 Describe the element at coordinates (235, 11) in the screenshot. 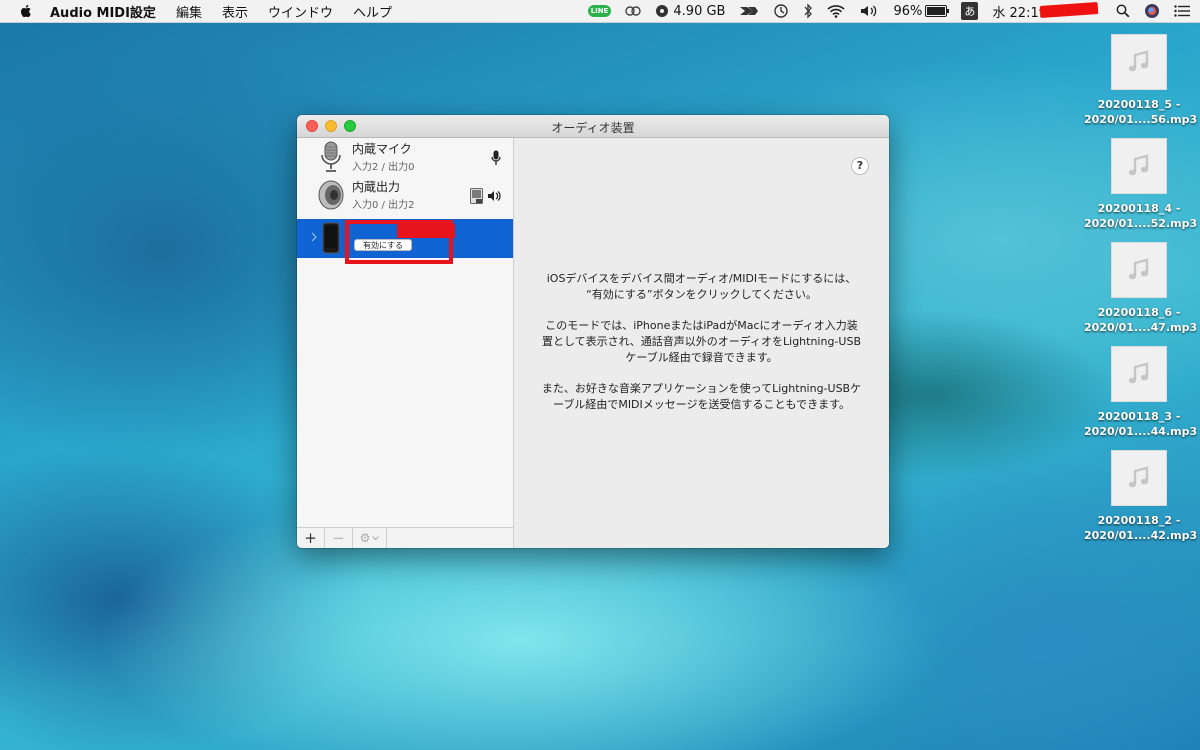

I see `menu-view: 表示` at that location.